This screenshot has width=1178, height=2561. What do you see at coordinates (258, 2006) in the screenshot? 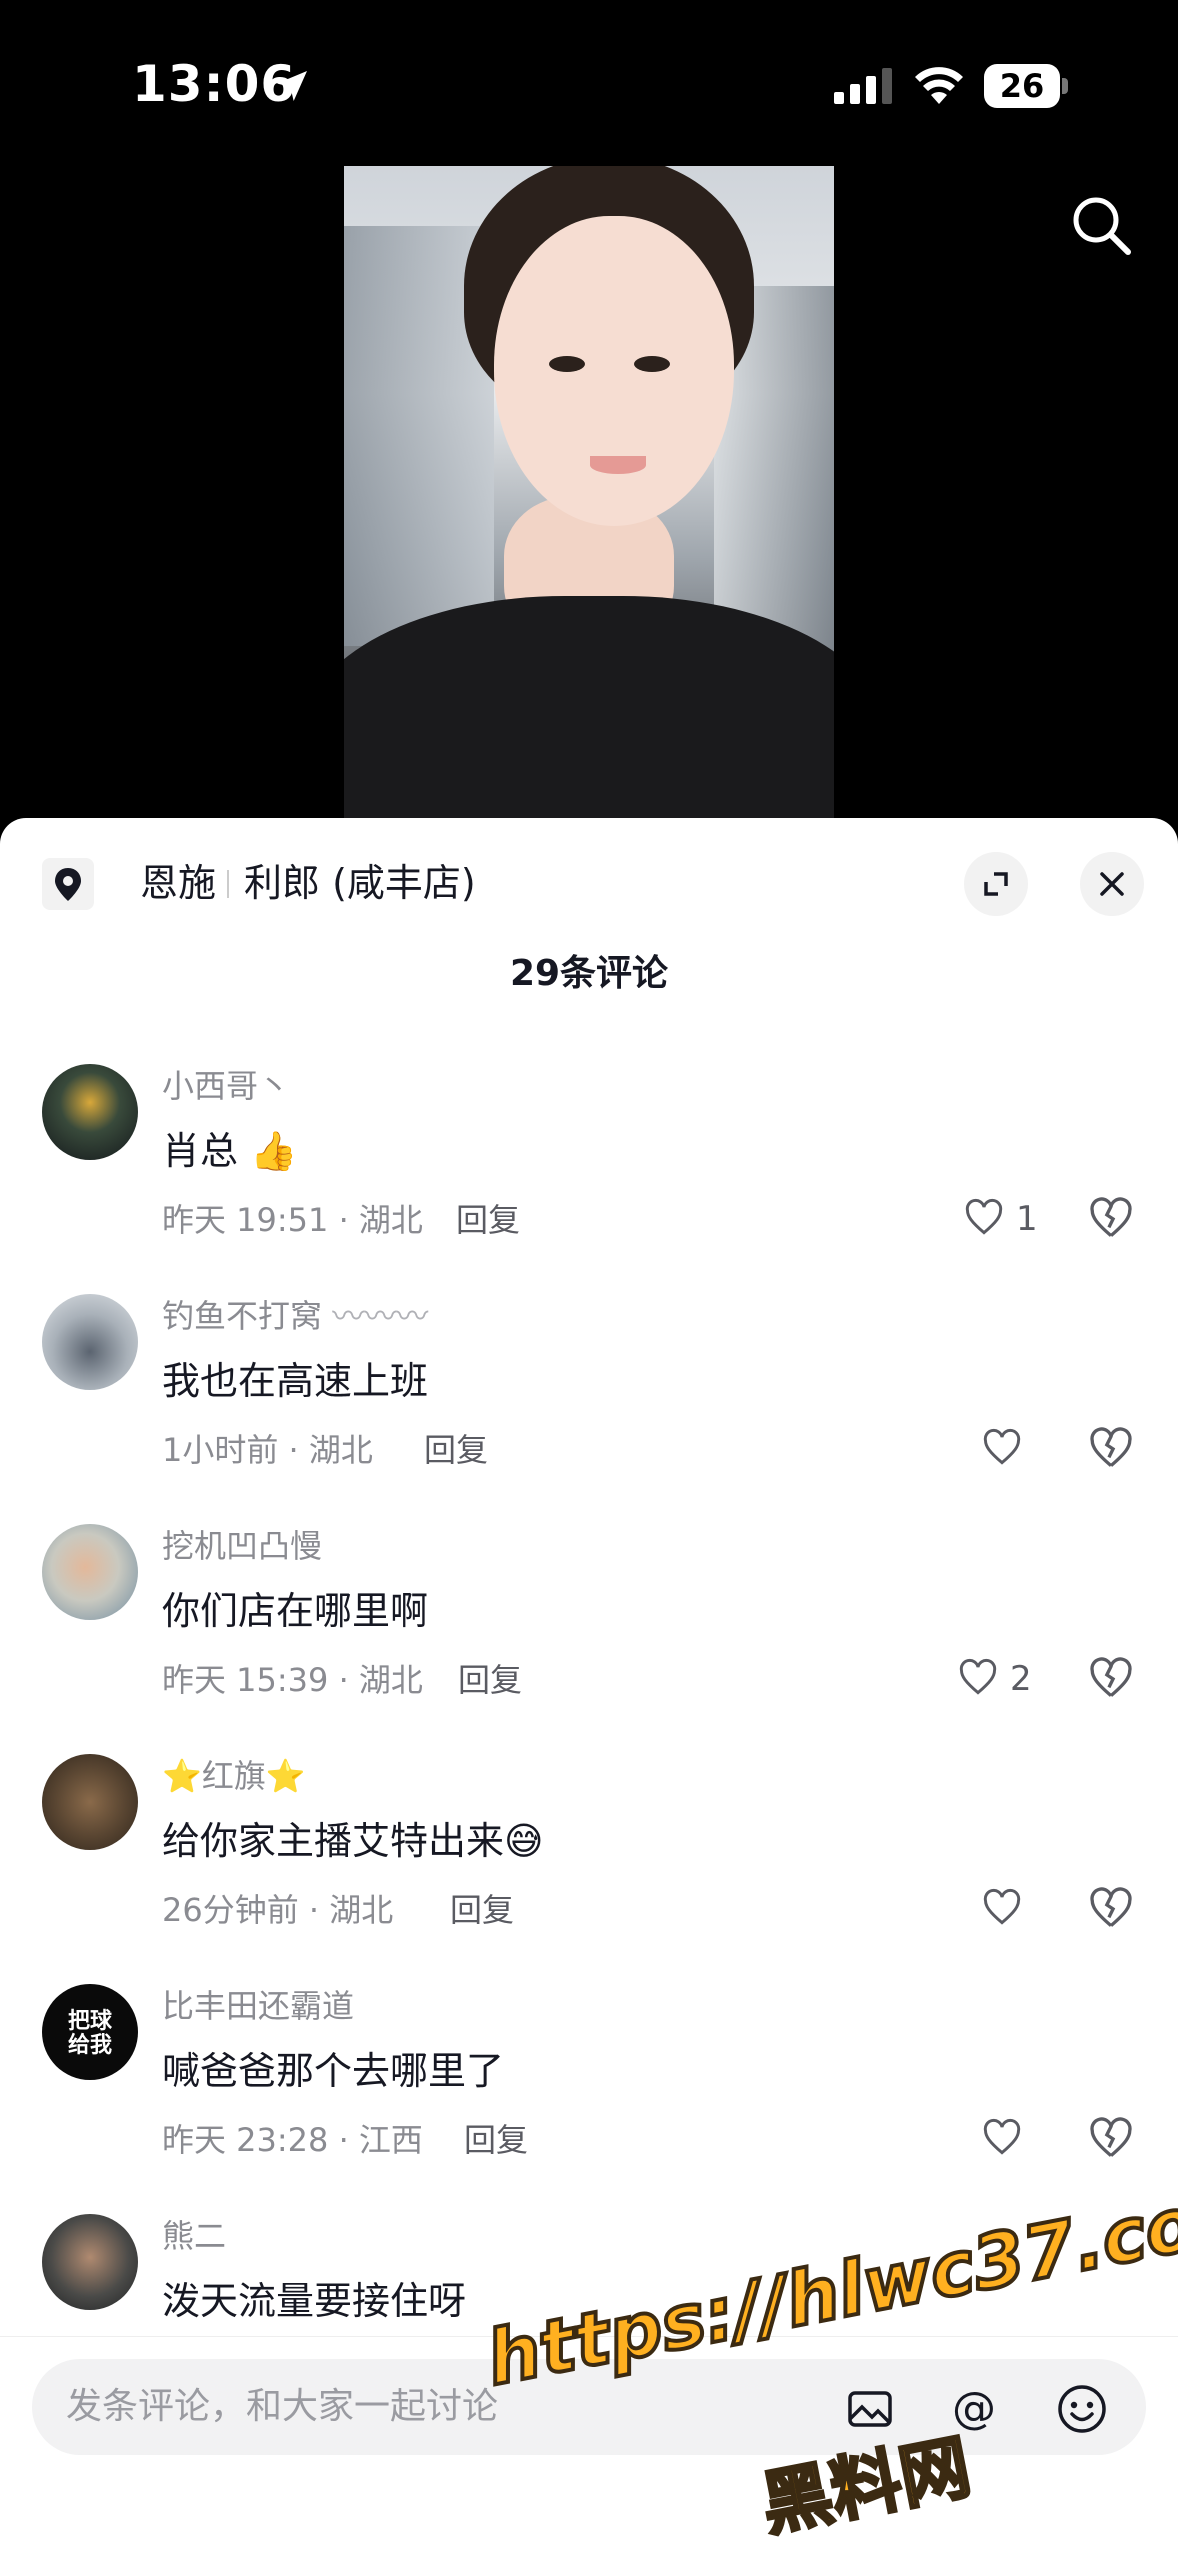
I see `comment-author: 比丰田还霸道` at bounding box center [258, 2006].